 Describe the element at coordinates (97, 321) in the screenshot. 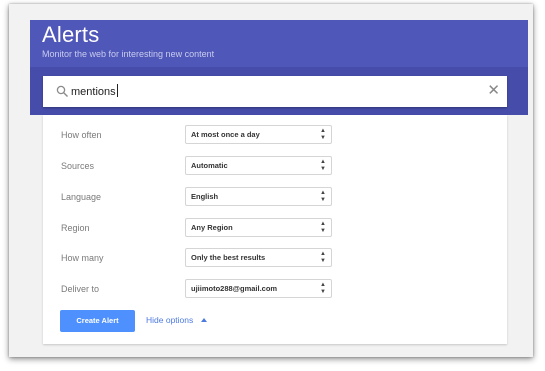

I see `create-alert-button: Create Alert` at that location.